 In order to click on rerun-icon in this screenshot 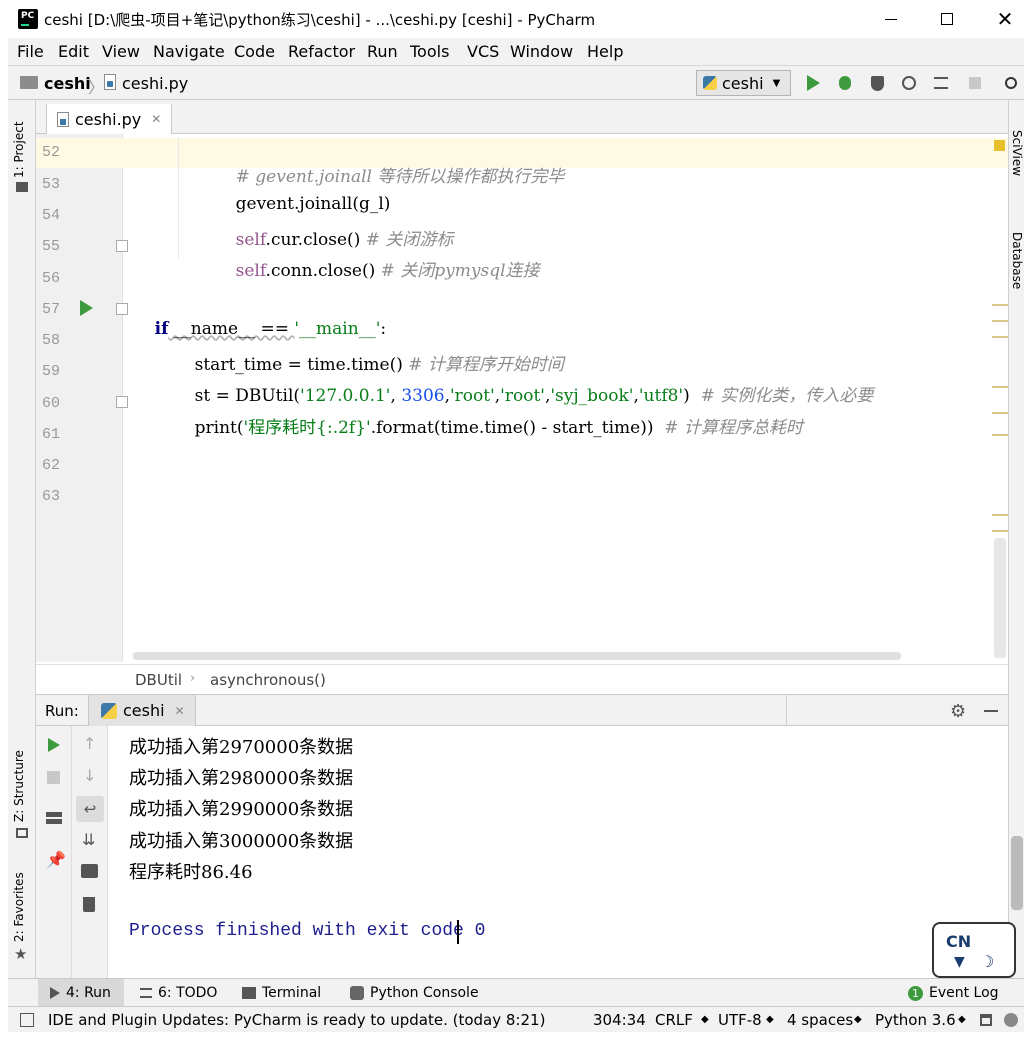, I will do `click(54, 745)`.